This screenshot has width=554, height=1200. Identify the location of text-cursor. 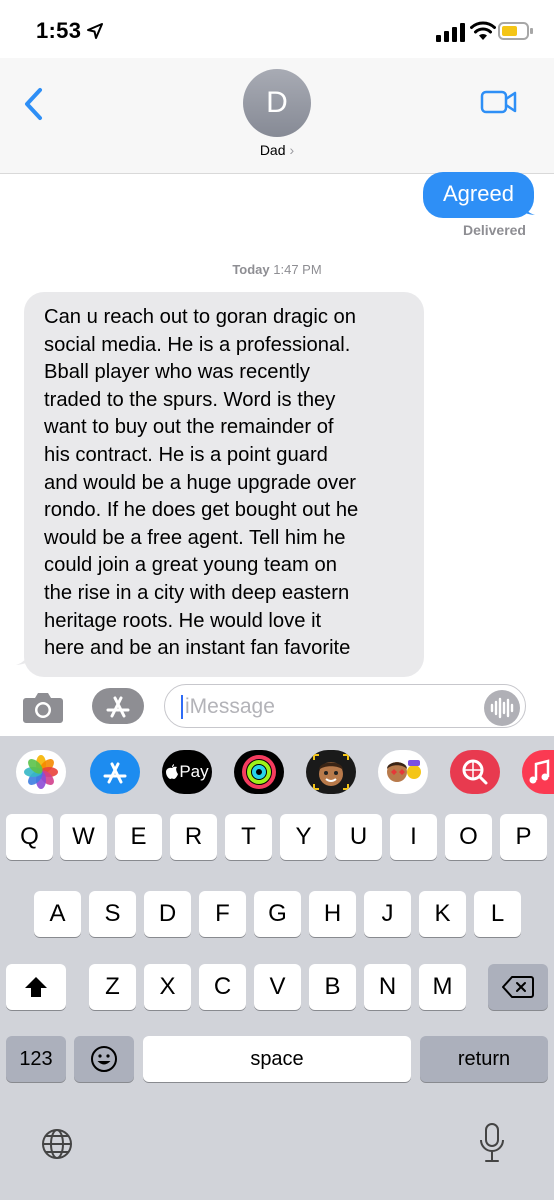
(182, 707).